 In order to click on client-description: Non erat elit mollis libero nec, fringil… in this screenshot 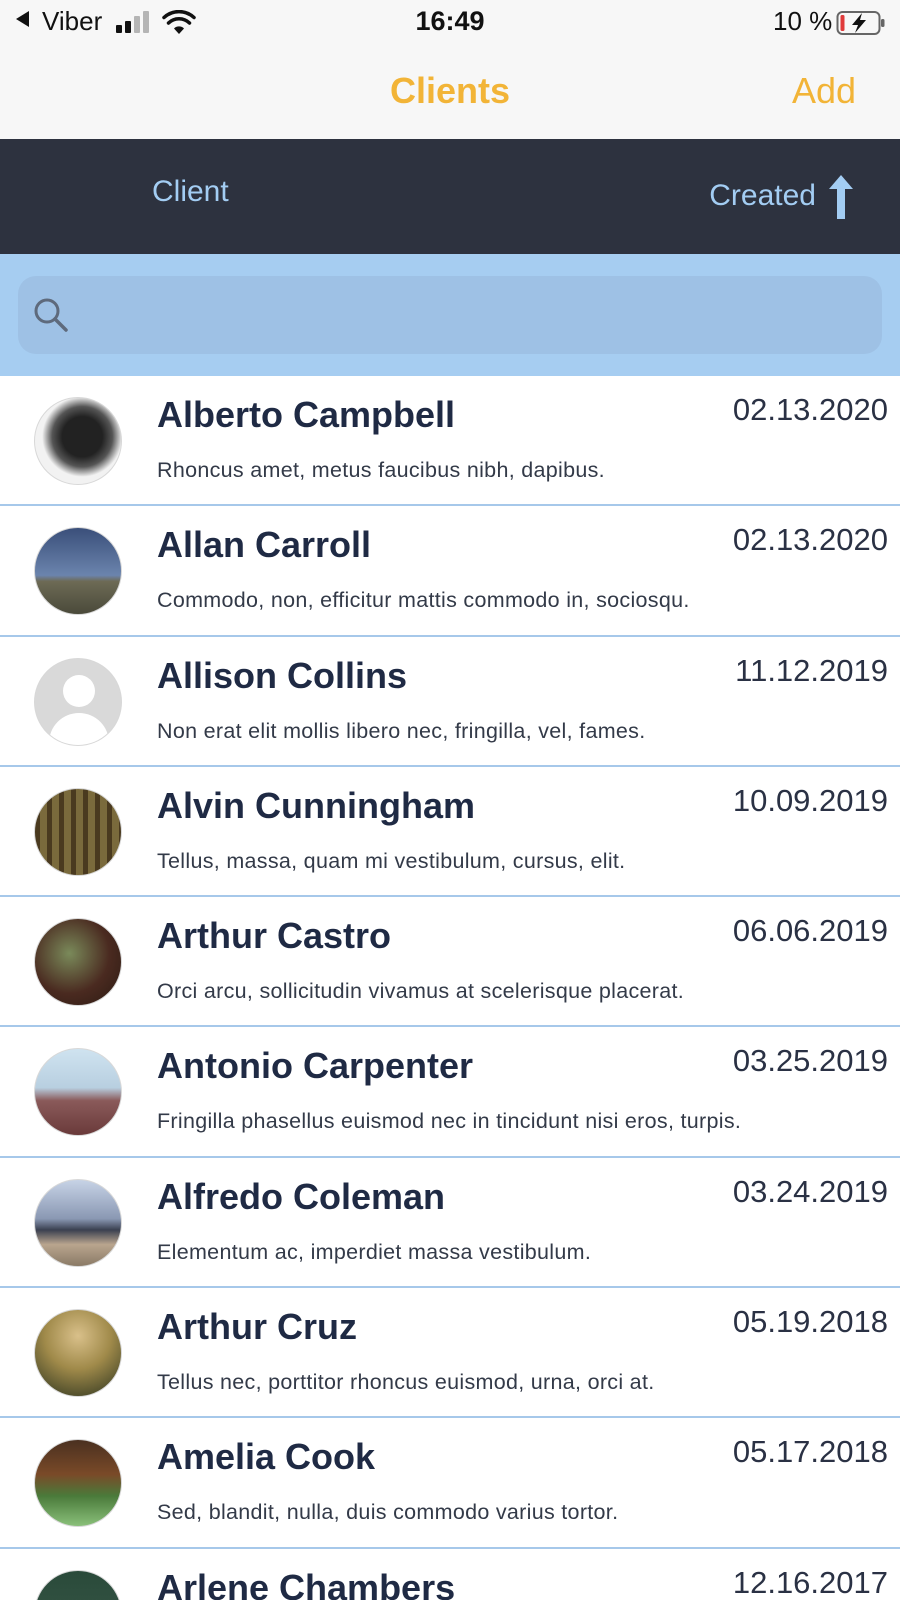, I will do `click(401, 730)`.